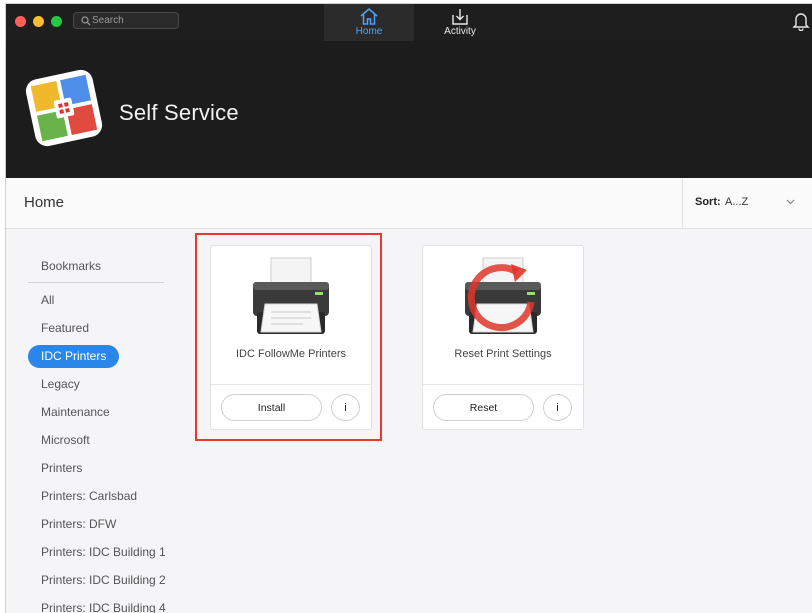 This screenshot has width=812, height=613. I want to click on printer-icon, so click(291, 295).